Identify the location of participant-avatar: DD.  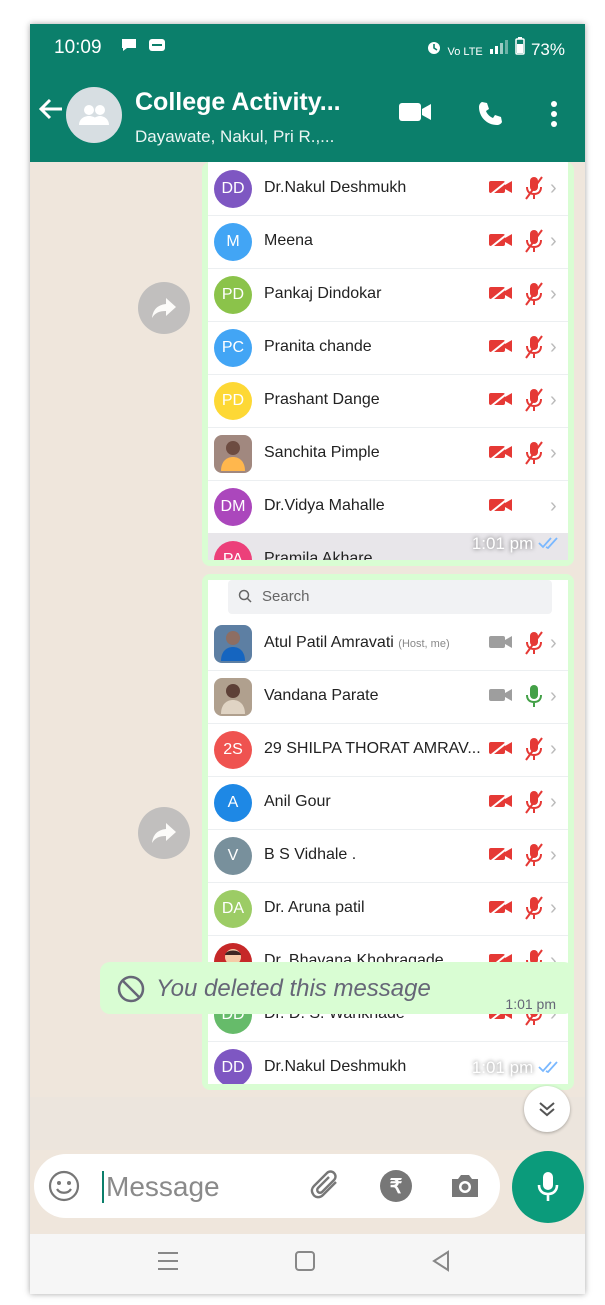
(233, 1066).